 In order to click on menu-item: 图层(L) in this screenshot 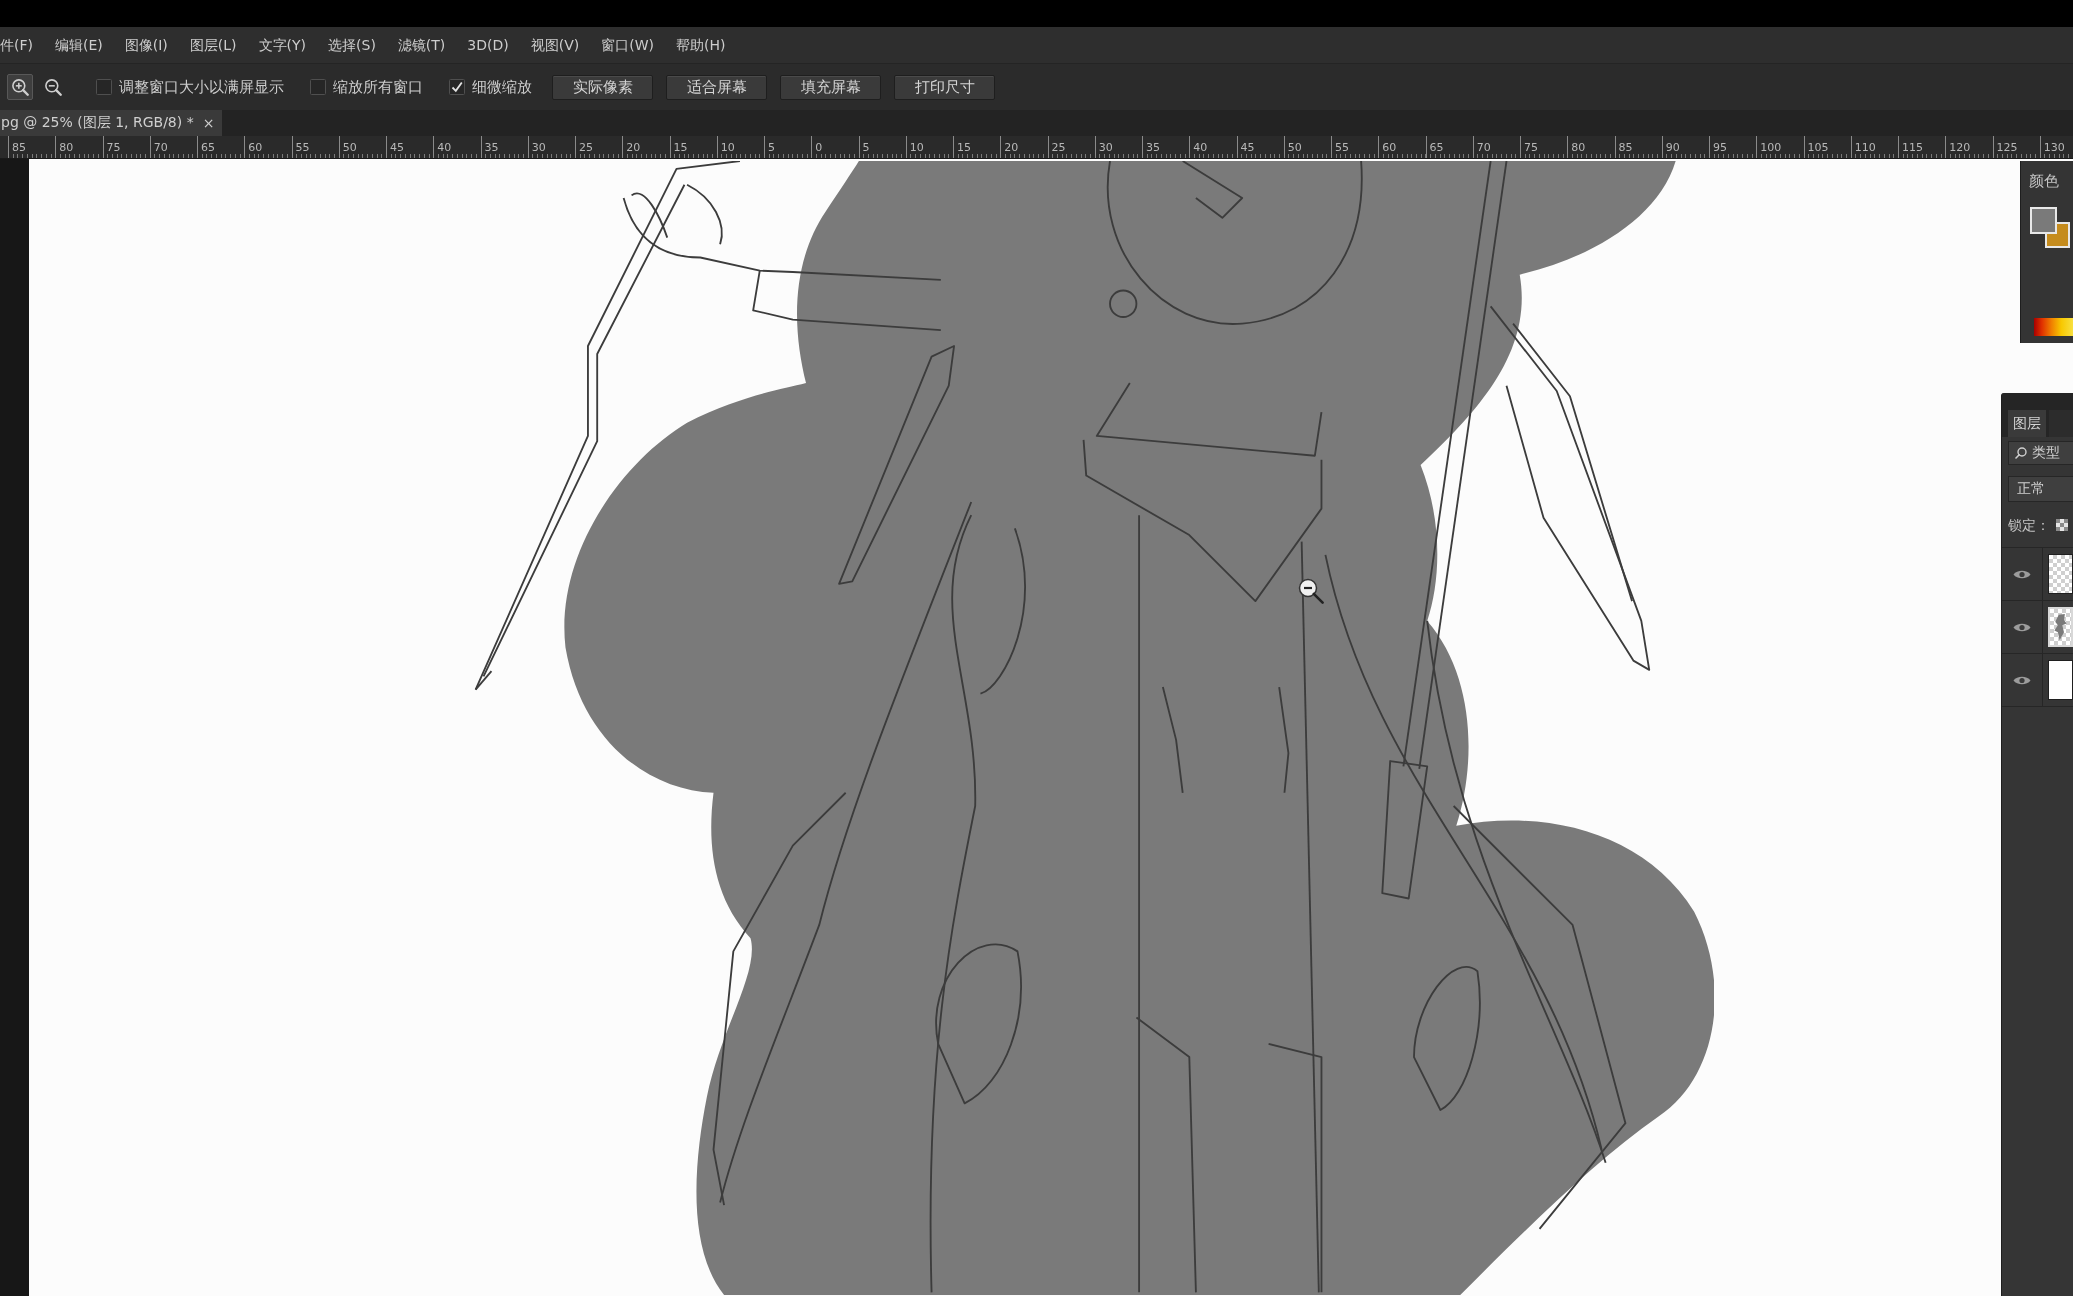, I will do `click(213, 45)`.